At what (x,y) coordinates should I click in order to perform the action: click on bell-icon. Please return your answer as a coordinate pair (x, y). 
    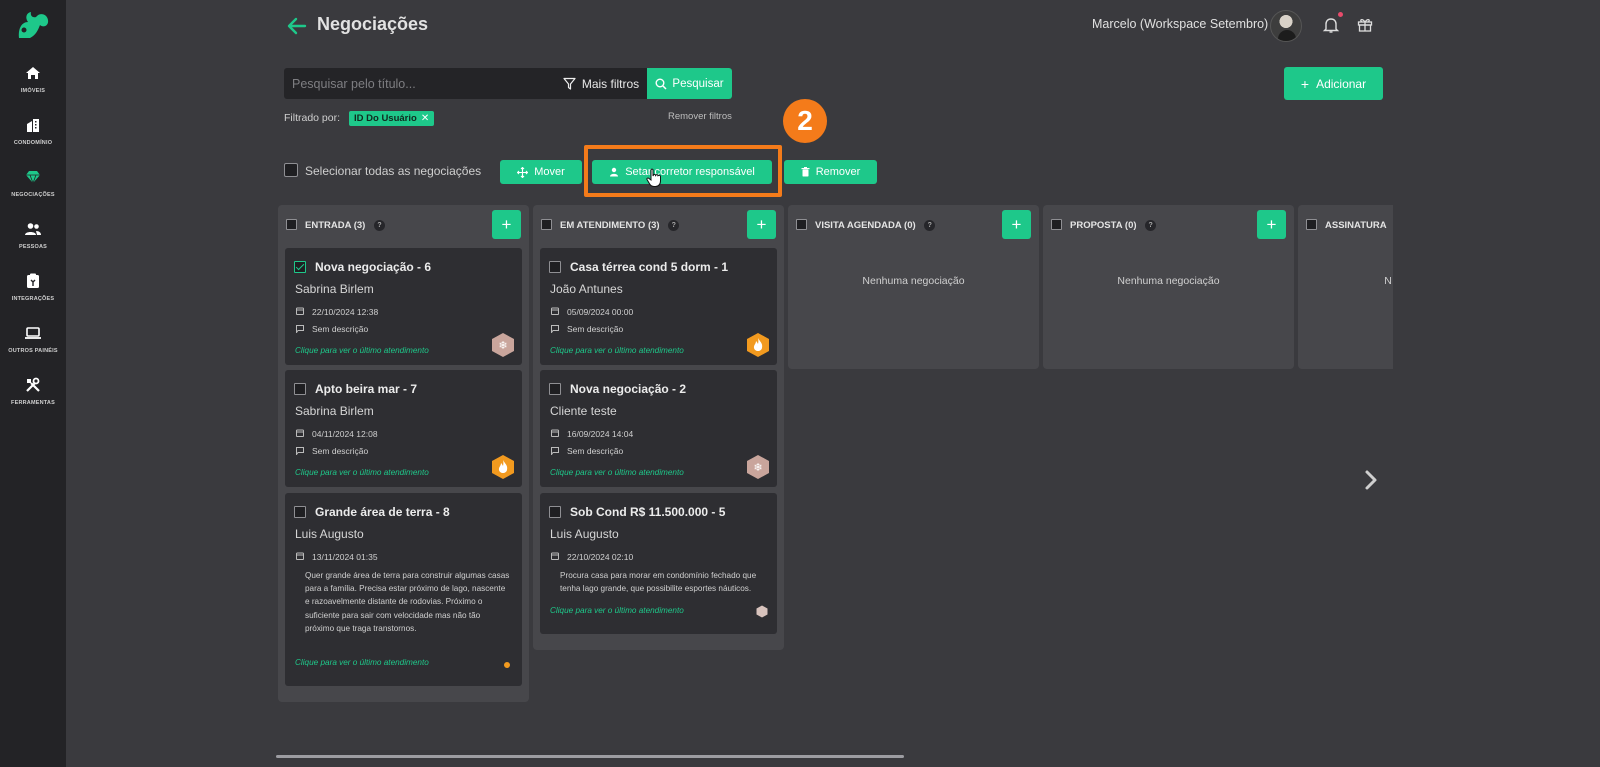
    Looking at the image, I should click on (1331, 25).